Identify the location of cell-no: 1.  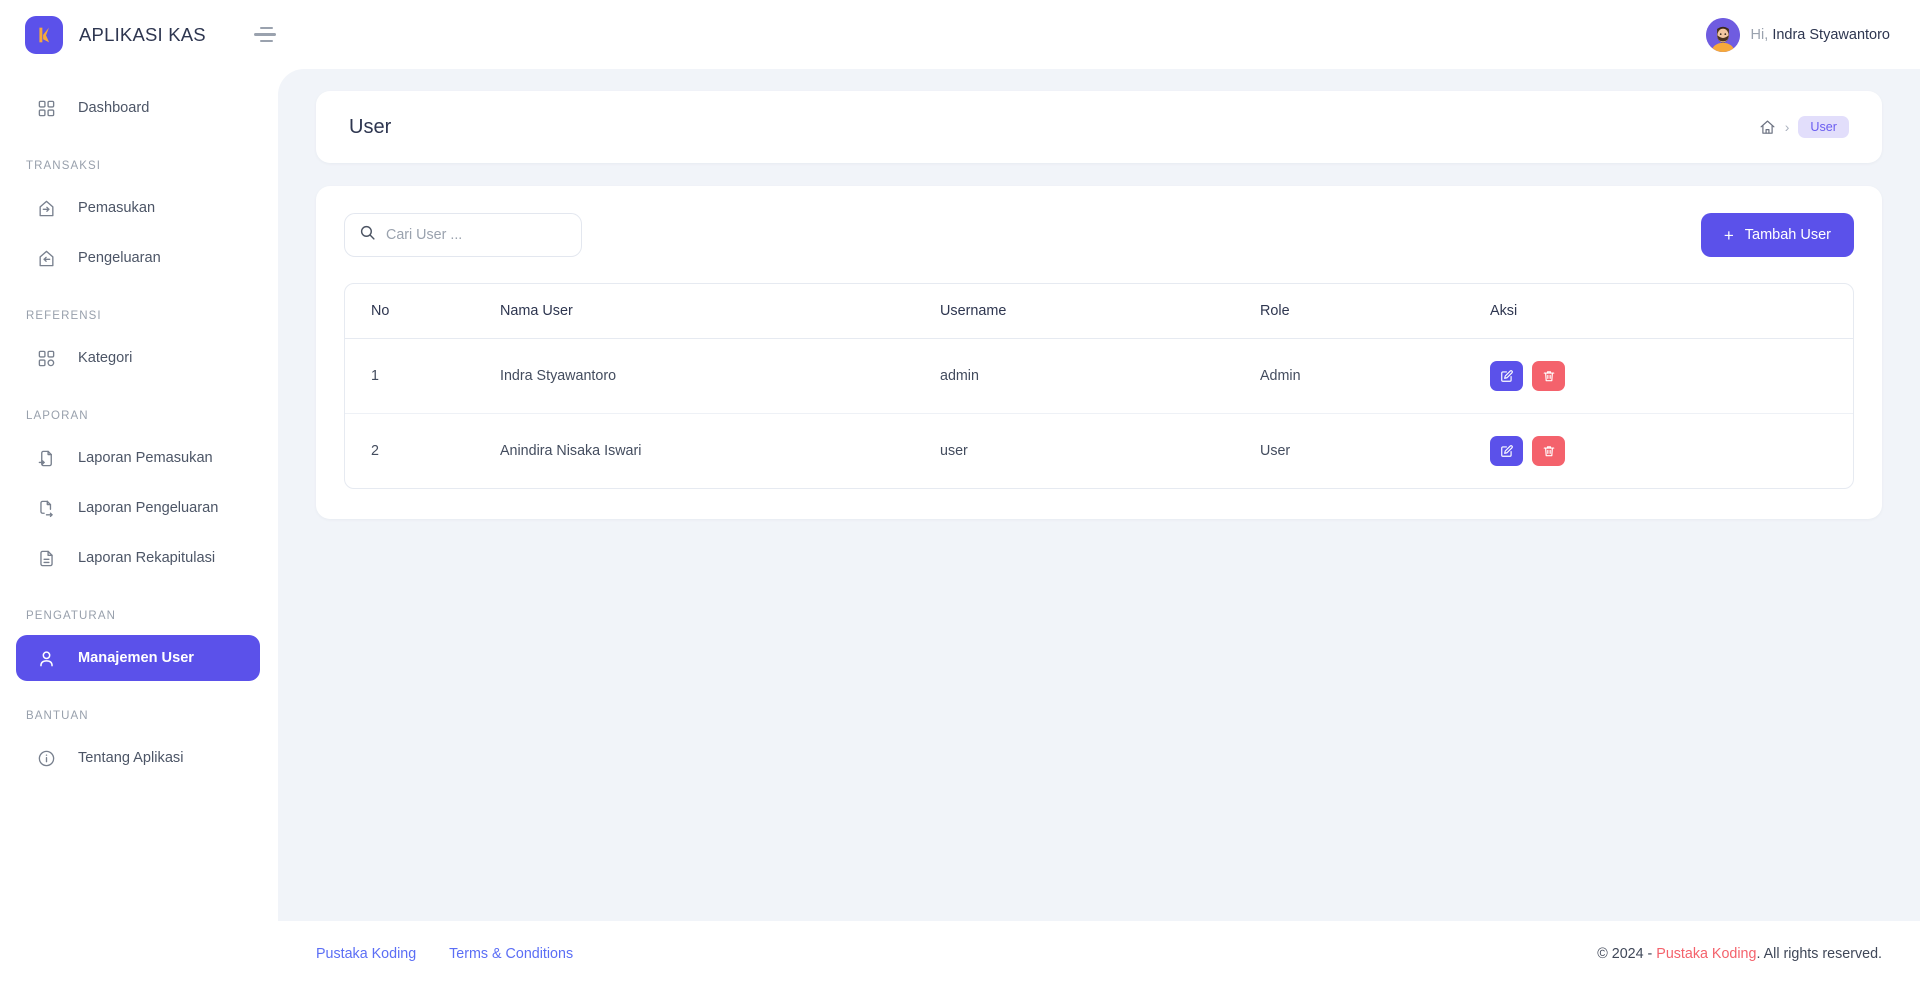
(422, 376).